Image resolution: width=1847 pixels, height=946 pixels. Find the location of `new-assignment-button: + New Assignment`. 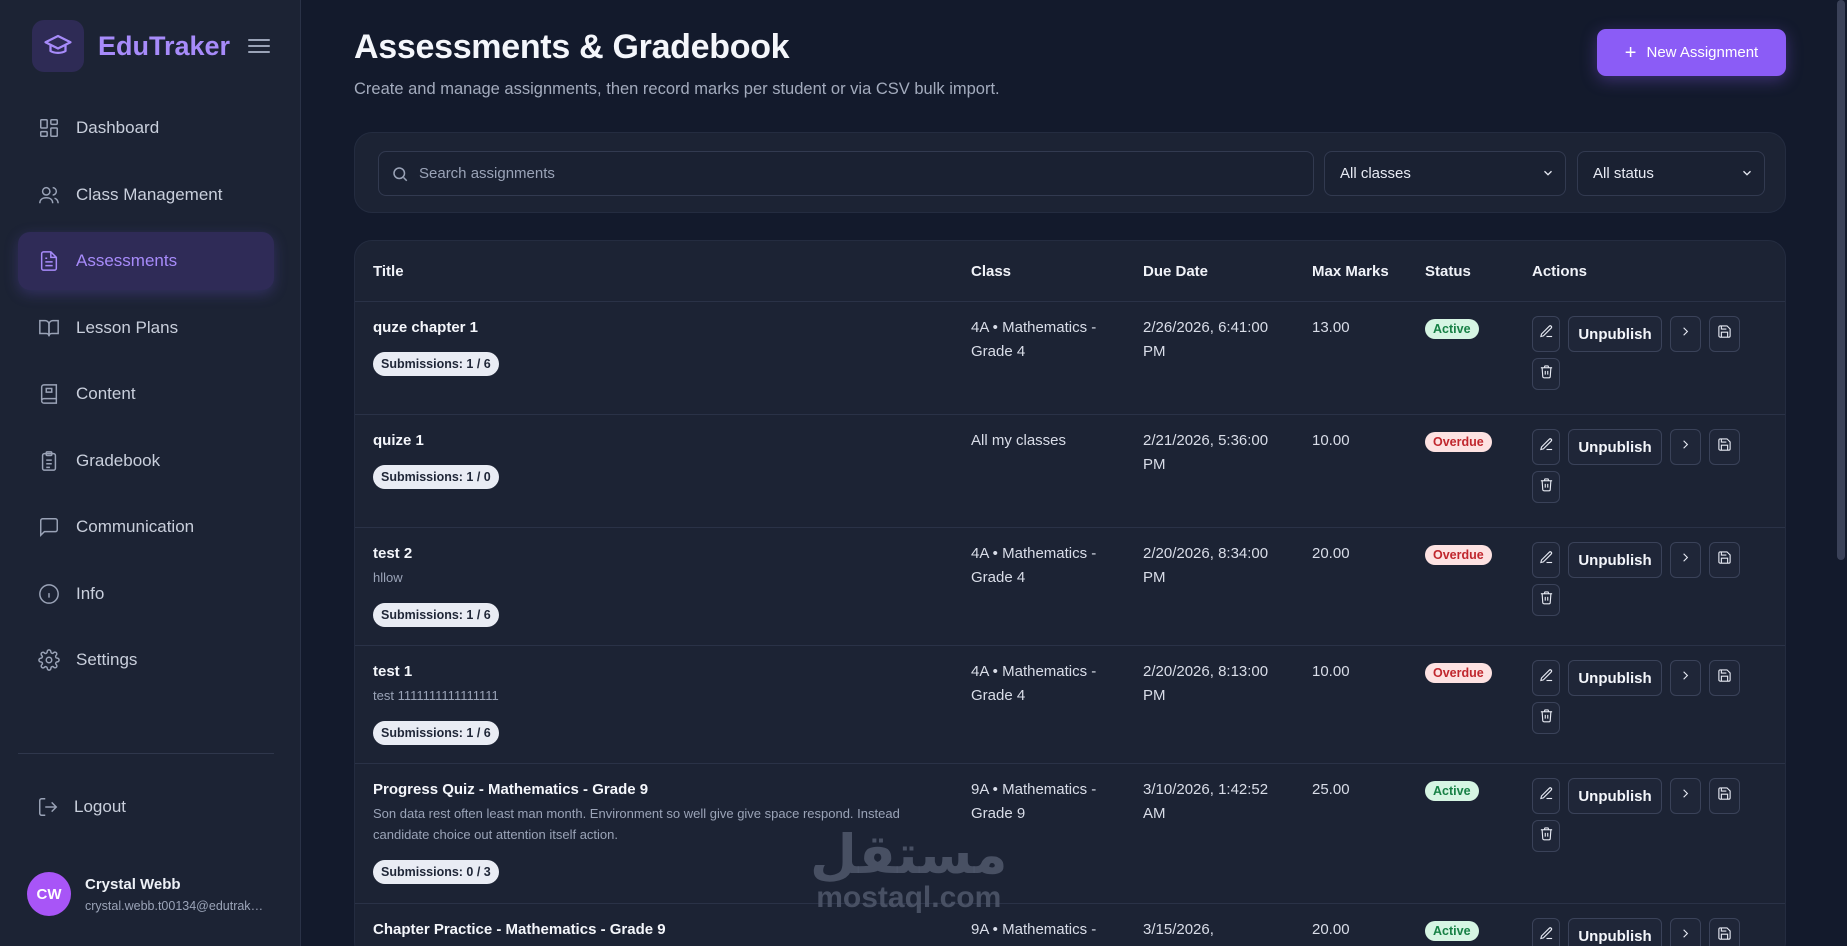

new-assignment-button: + New Assignment is located at coordinates (1691, 52).